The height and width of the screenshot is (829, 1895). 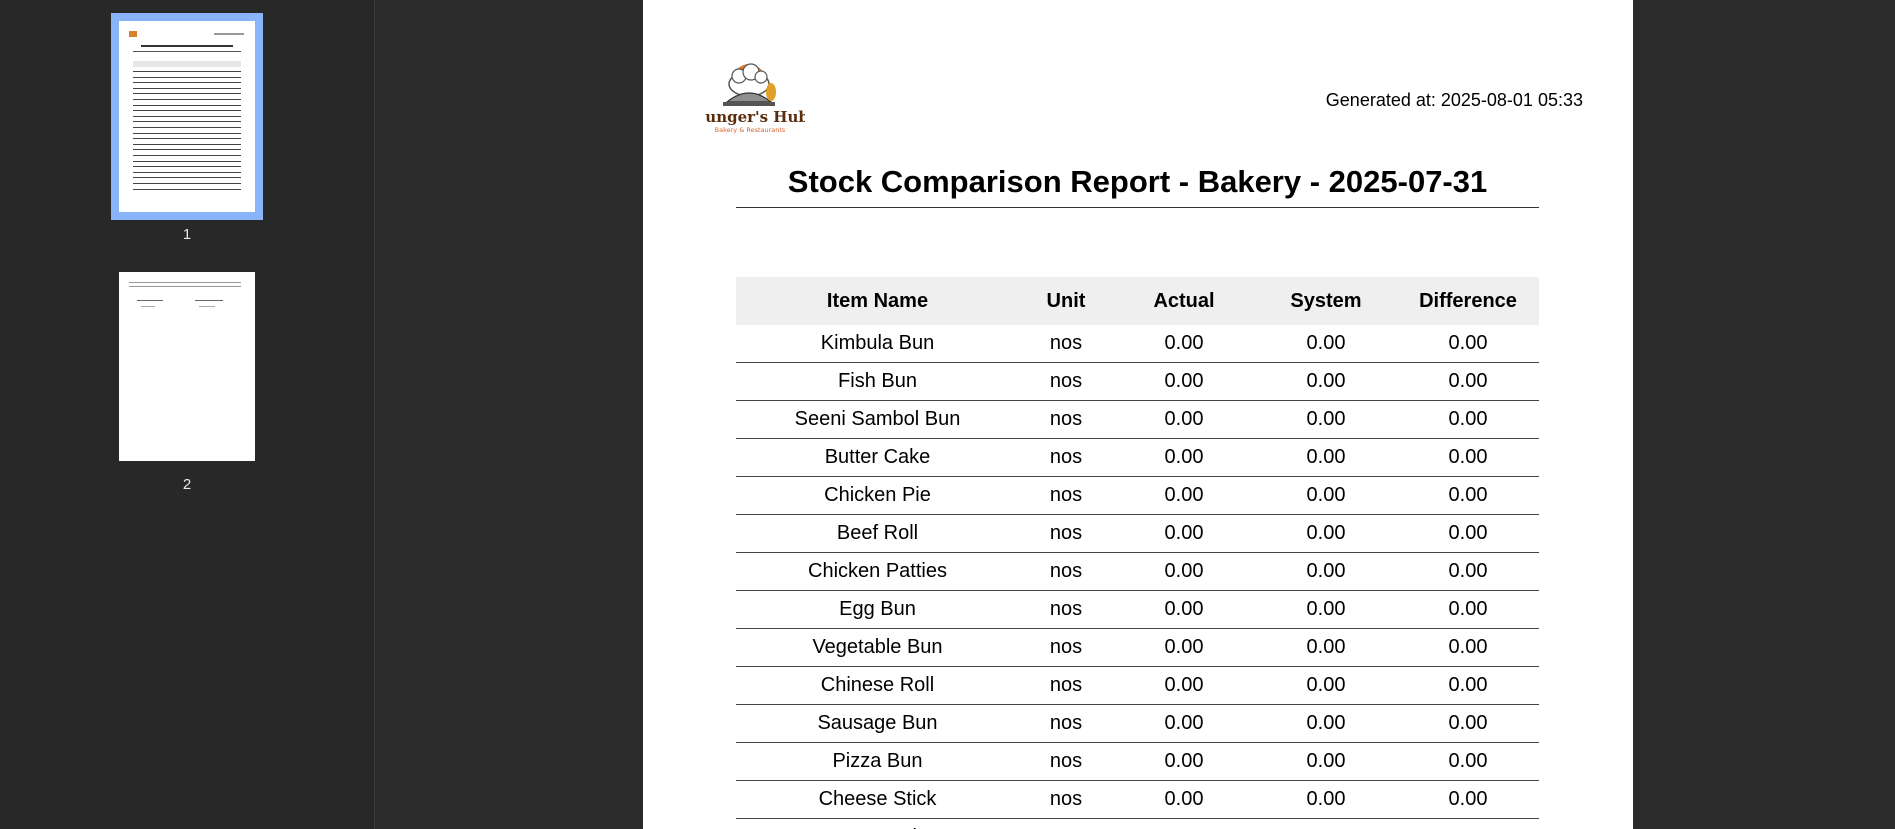 I want to click on column-header-system: System, so click(x=1326, y=301).